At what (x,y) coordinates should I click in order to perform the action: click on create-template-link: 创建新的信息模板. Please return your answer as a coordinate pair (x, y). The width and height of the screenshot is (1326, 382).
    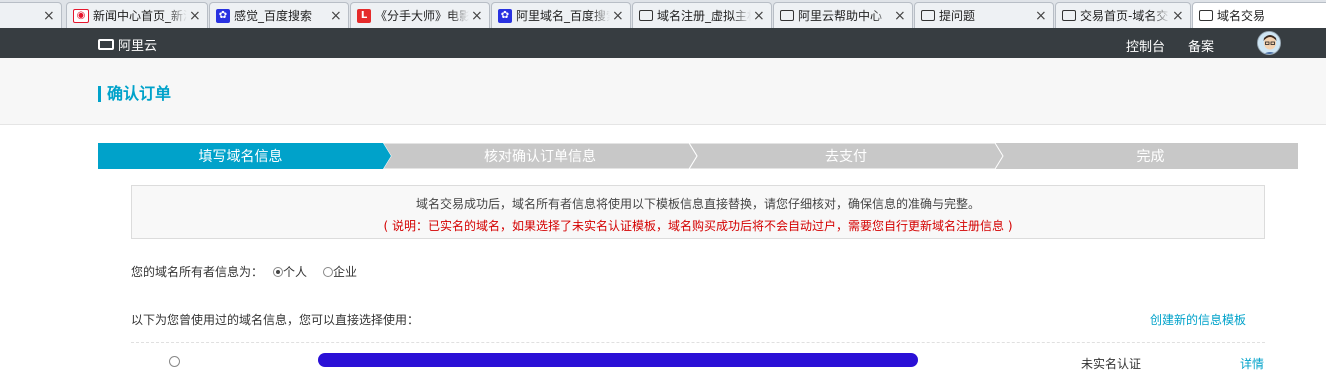
    Looking at the image, I should click on (1198, 319).